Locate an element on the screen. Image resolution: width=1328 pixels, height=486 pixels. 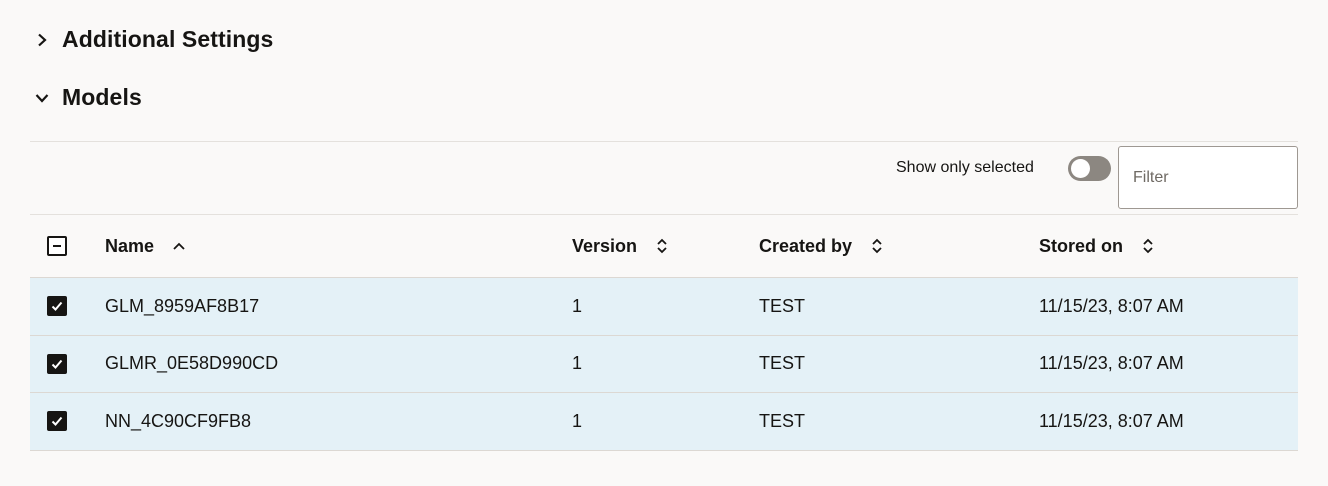
cell-name: NN_4C90CF9FB8 is located at coordinates (178, 420).